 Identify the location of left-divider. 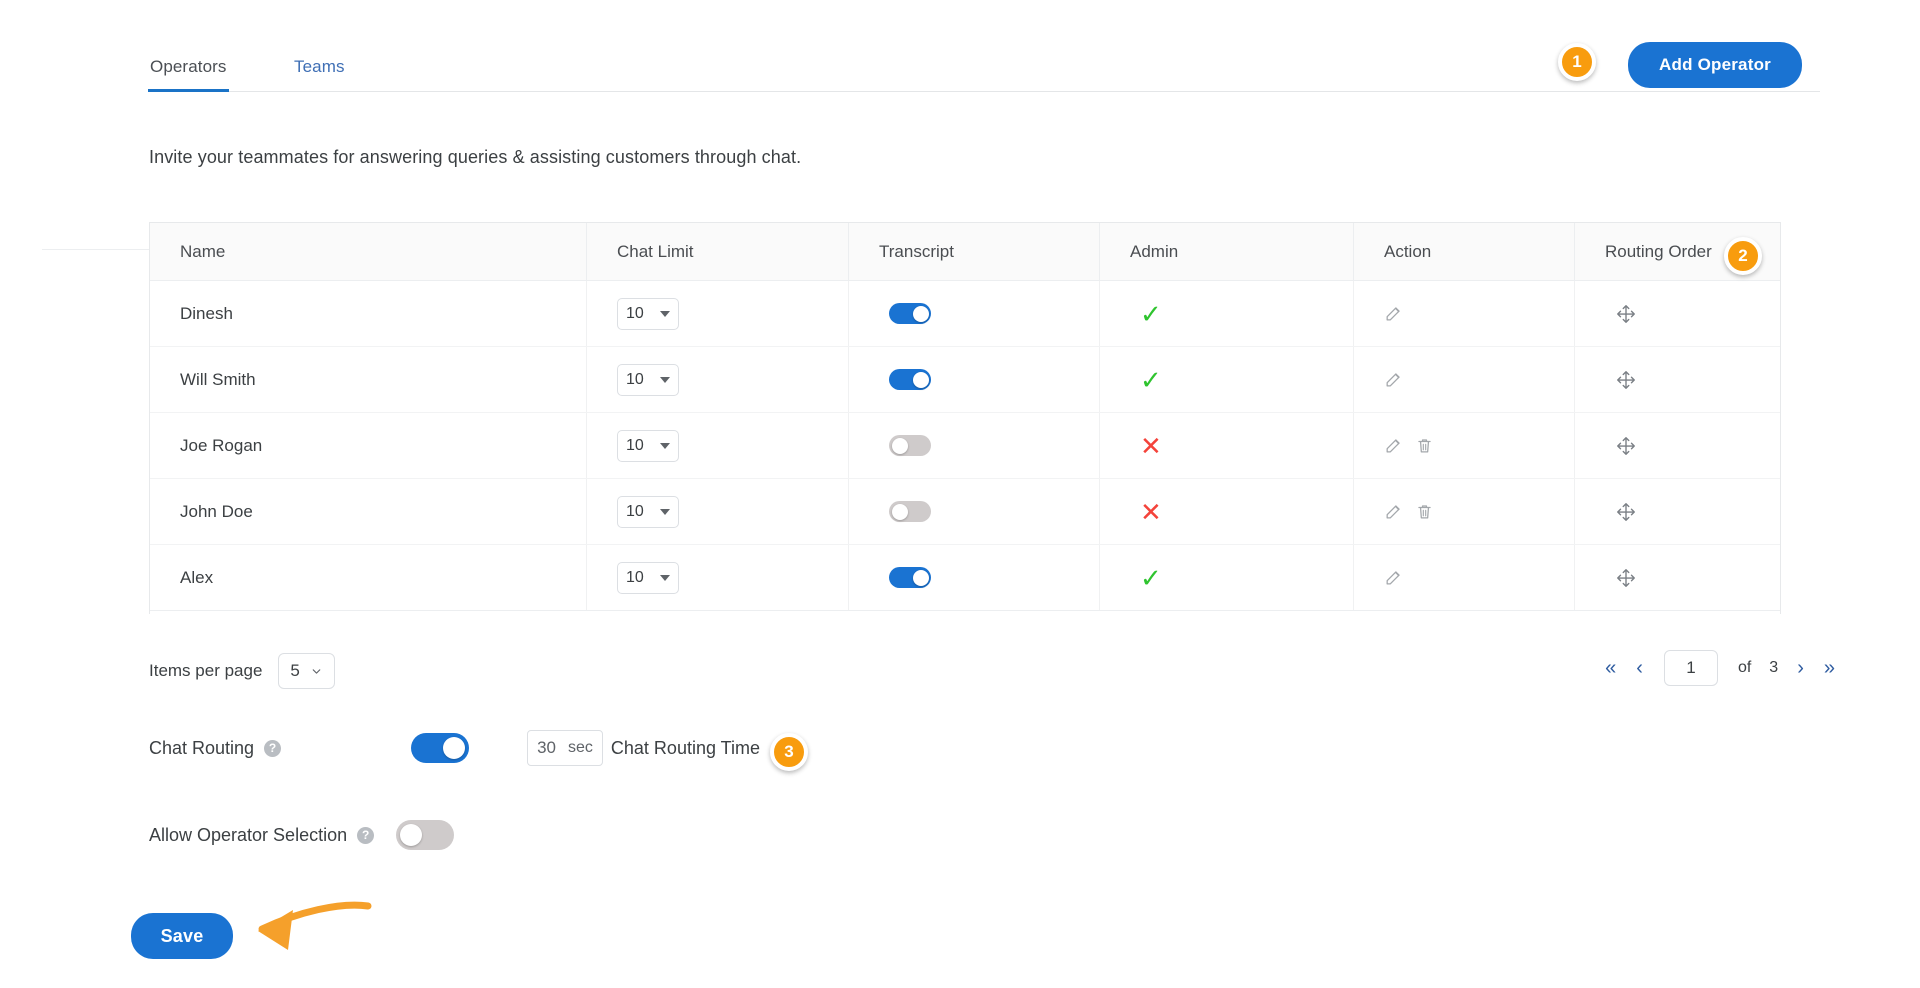
(96, 249).